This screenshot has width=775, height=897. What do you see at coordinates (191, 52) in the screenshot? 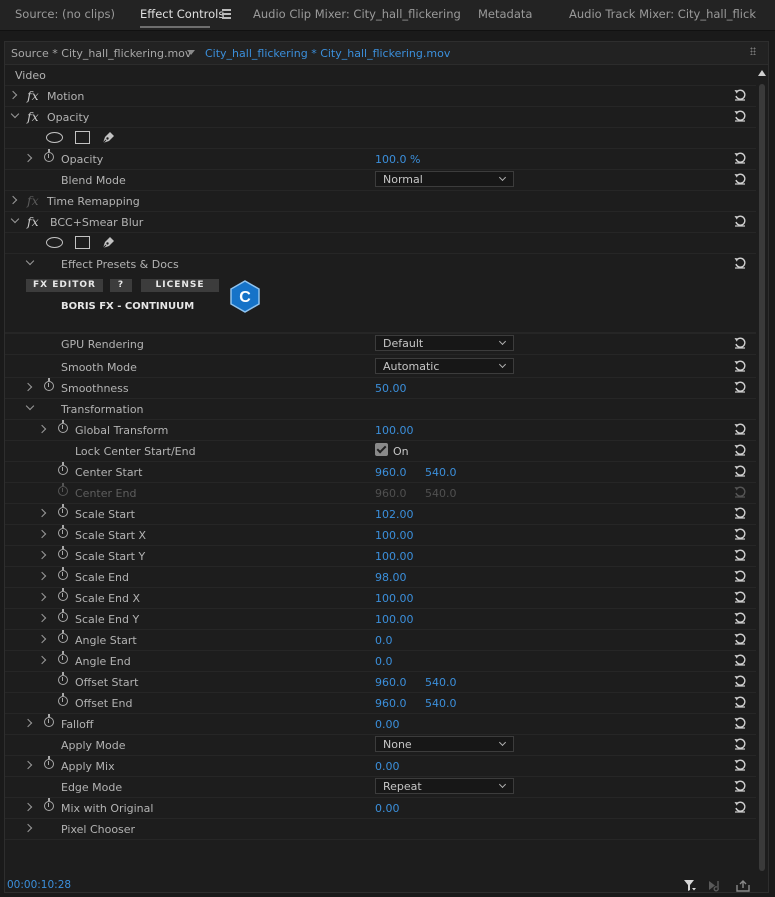
I see `clip-dropdown-icon` at bounding box center [191, 52].